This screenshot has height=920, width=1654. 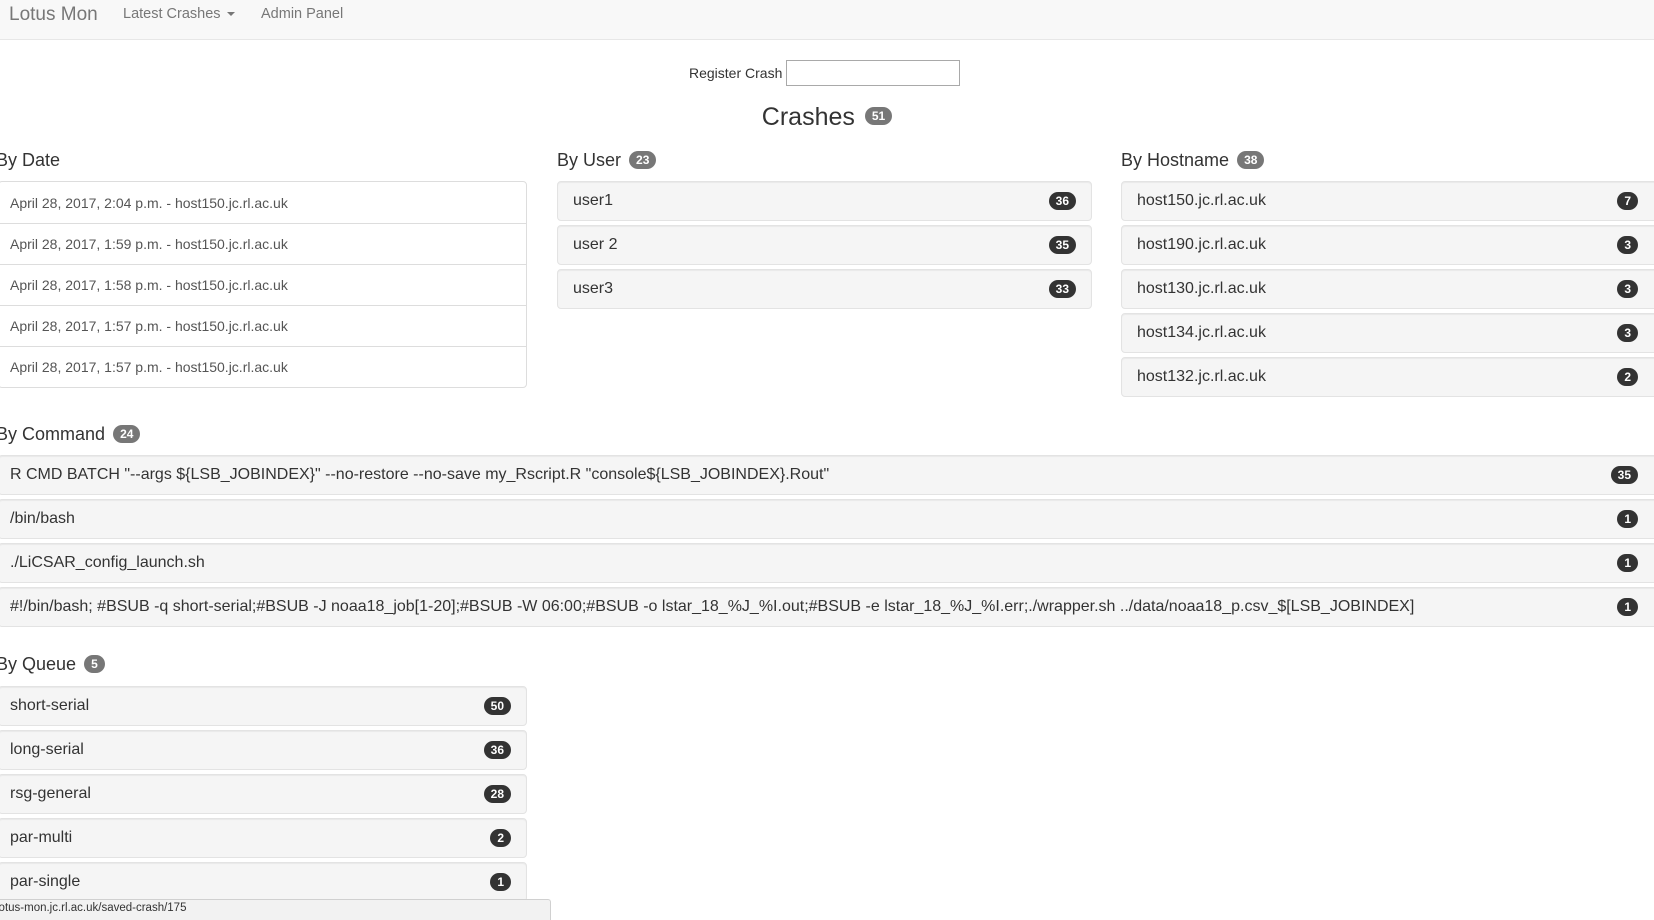 What do you see at coordinates (93, 908) in the screenshot?
I see `status-bar-url: lotus-mon.jc.rl.ac.uk/saved-crash/175` at bounding box center [93, 908].